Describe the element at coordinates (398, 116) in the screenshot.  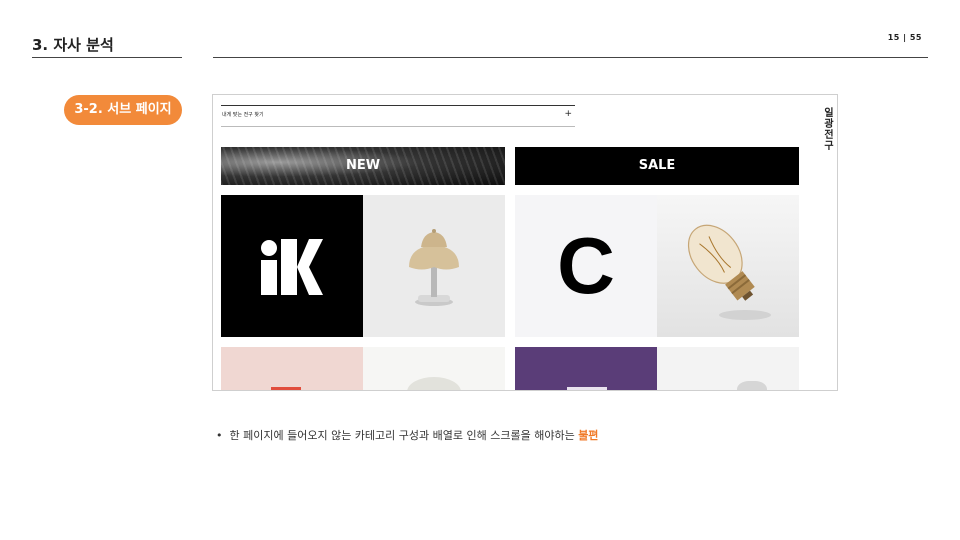
I see `category-search-bar: 내게 맞는 전구 찾기 +` at that location.